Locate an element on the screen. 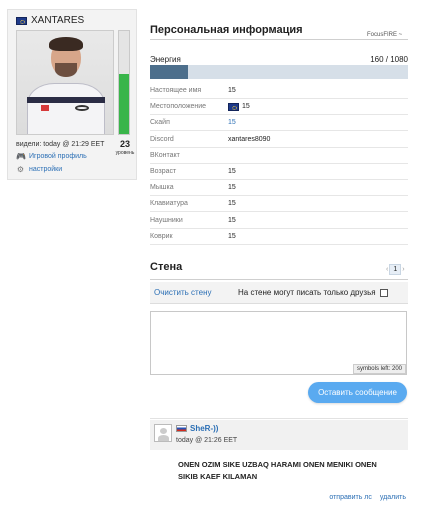 The height and width of the screenshot is (512, 422). settings-link: настройки is located at coordinates (45, 169).